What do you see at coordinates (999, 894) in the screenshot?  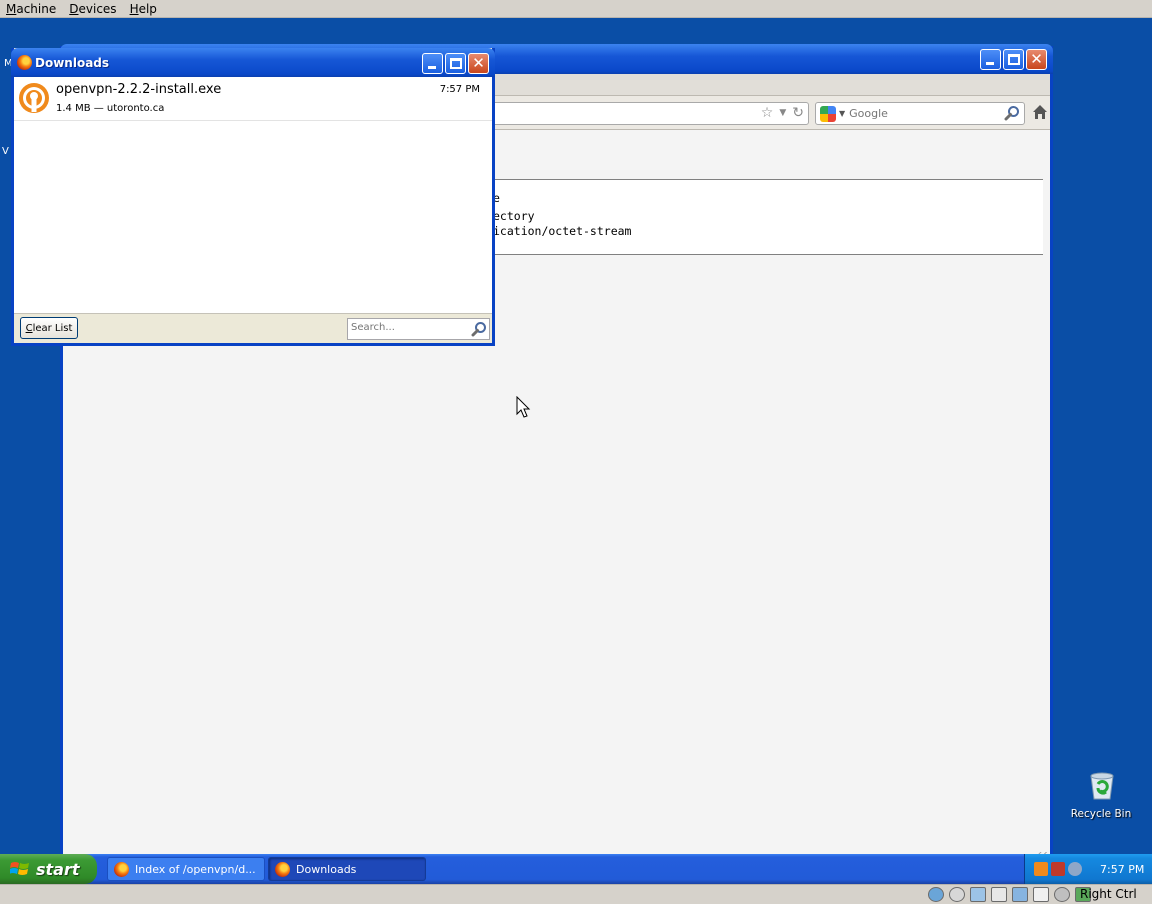 I see `usb-icon` at bounding box center [999, 894].